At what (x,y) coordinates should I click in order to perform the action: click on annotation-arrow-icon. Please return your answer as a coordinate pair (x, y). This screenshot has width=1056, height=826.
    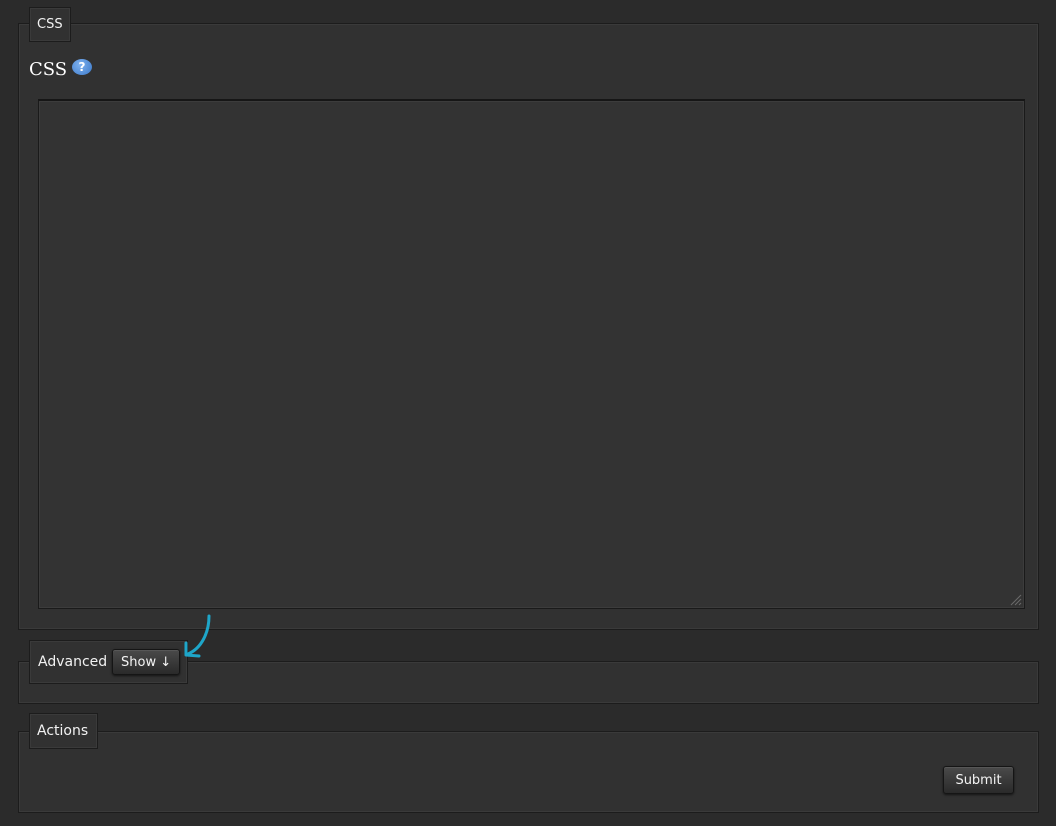
    Looking at the image, I should click on (197, 636).